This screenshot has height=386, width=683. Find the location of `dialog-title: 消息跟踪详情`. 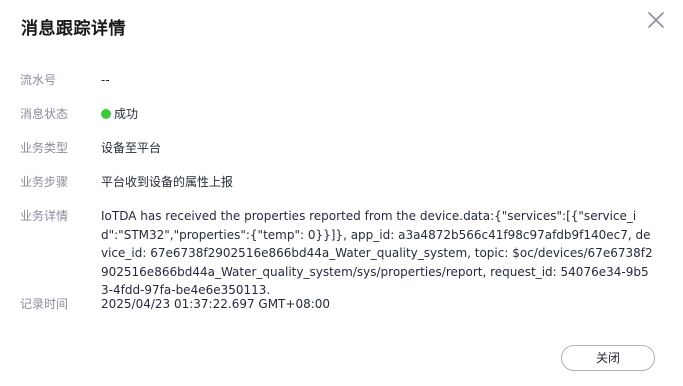

dialog-title: 消息跟踪详情 is located at coordinates (73, 29).